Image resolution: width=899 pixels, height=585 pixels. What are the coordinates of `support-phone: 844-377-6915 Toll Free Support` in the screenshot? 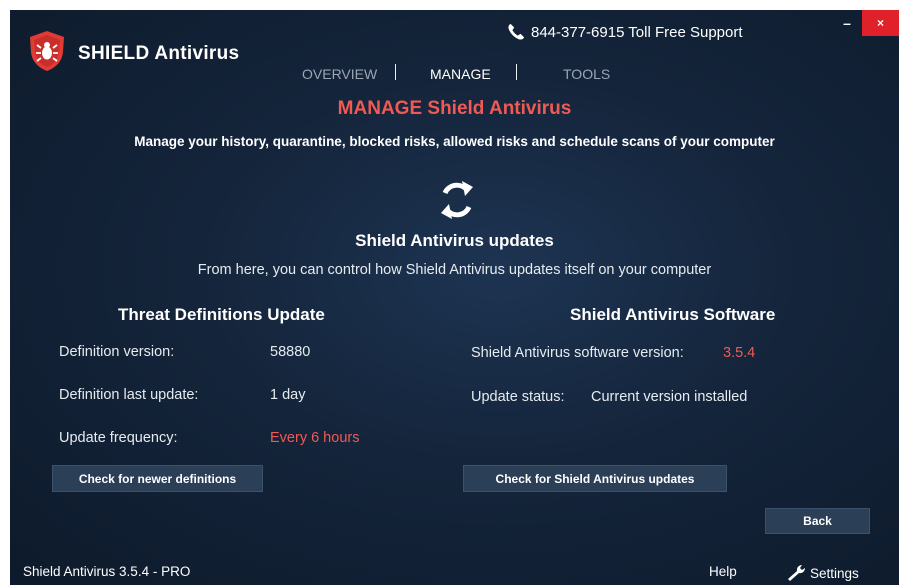 It's located at (625, 32).